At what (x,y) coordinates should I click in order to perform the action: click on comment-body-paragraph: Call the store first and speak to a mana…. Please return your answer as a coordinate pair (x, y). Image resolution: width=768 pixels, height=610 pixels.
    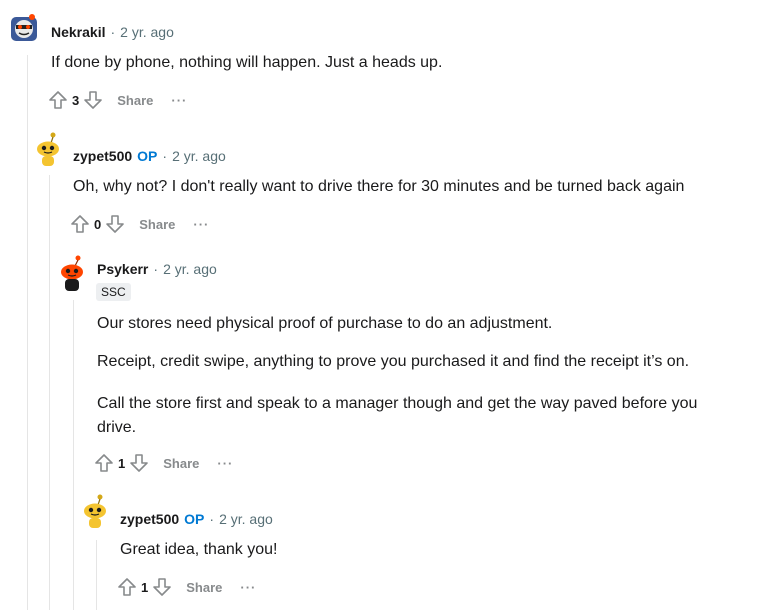
    Looking at the image, I should click on (397, 403).